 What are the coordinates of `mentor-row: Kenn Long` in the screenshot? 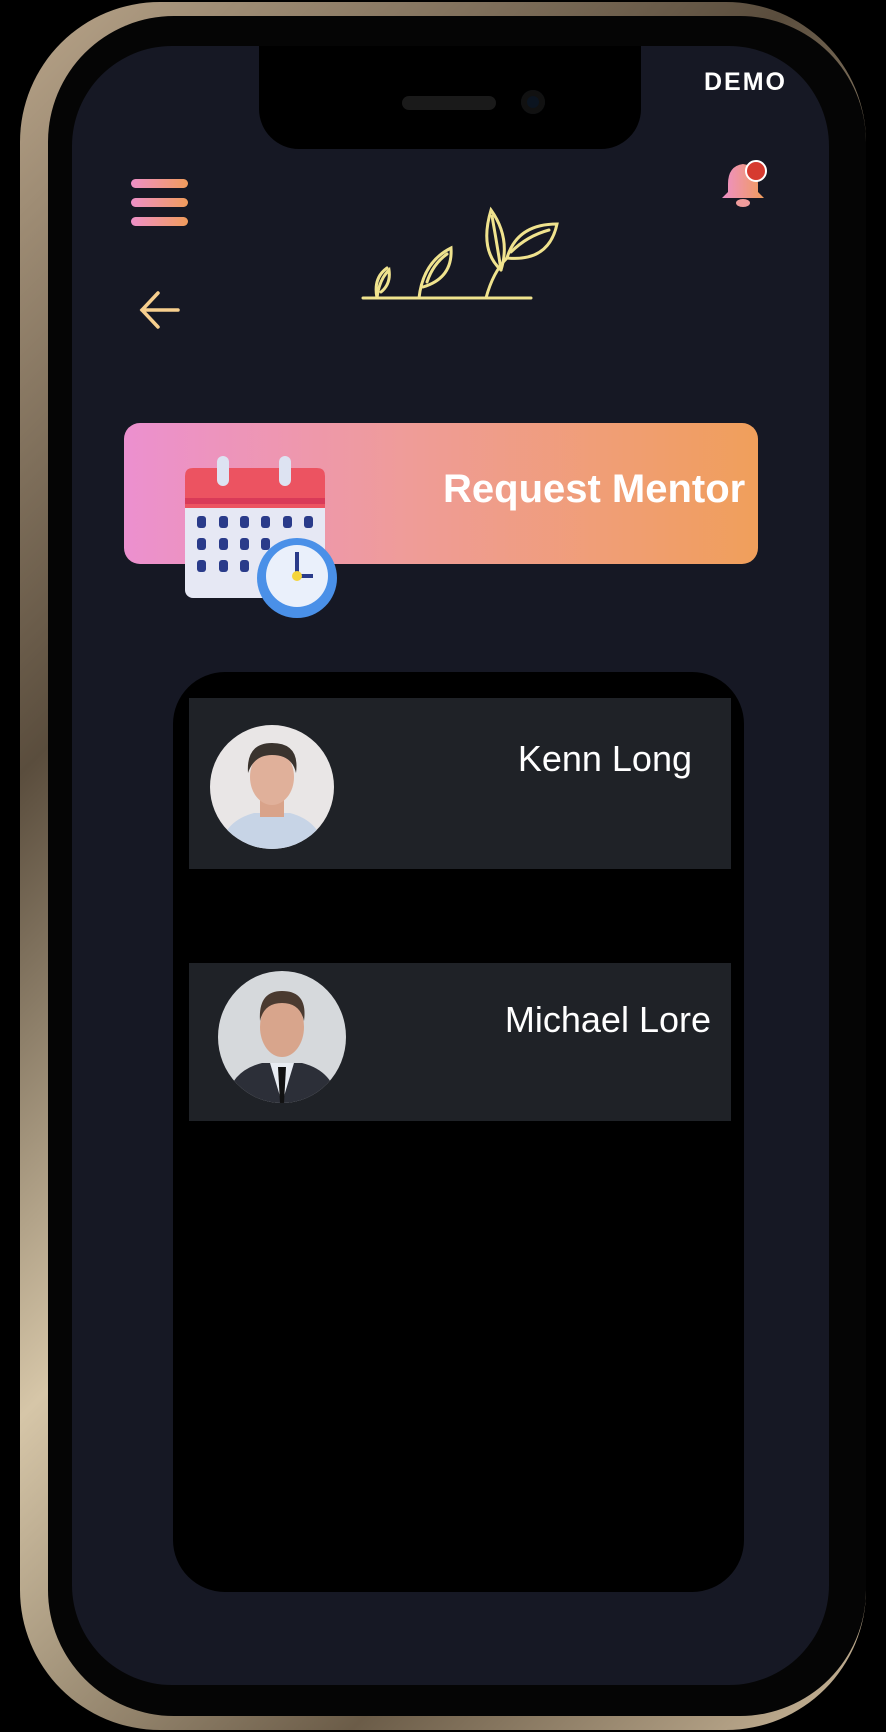 It's located at (460, 783).